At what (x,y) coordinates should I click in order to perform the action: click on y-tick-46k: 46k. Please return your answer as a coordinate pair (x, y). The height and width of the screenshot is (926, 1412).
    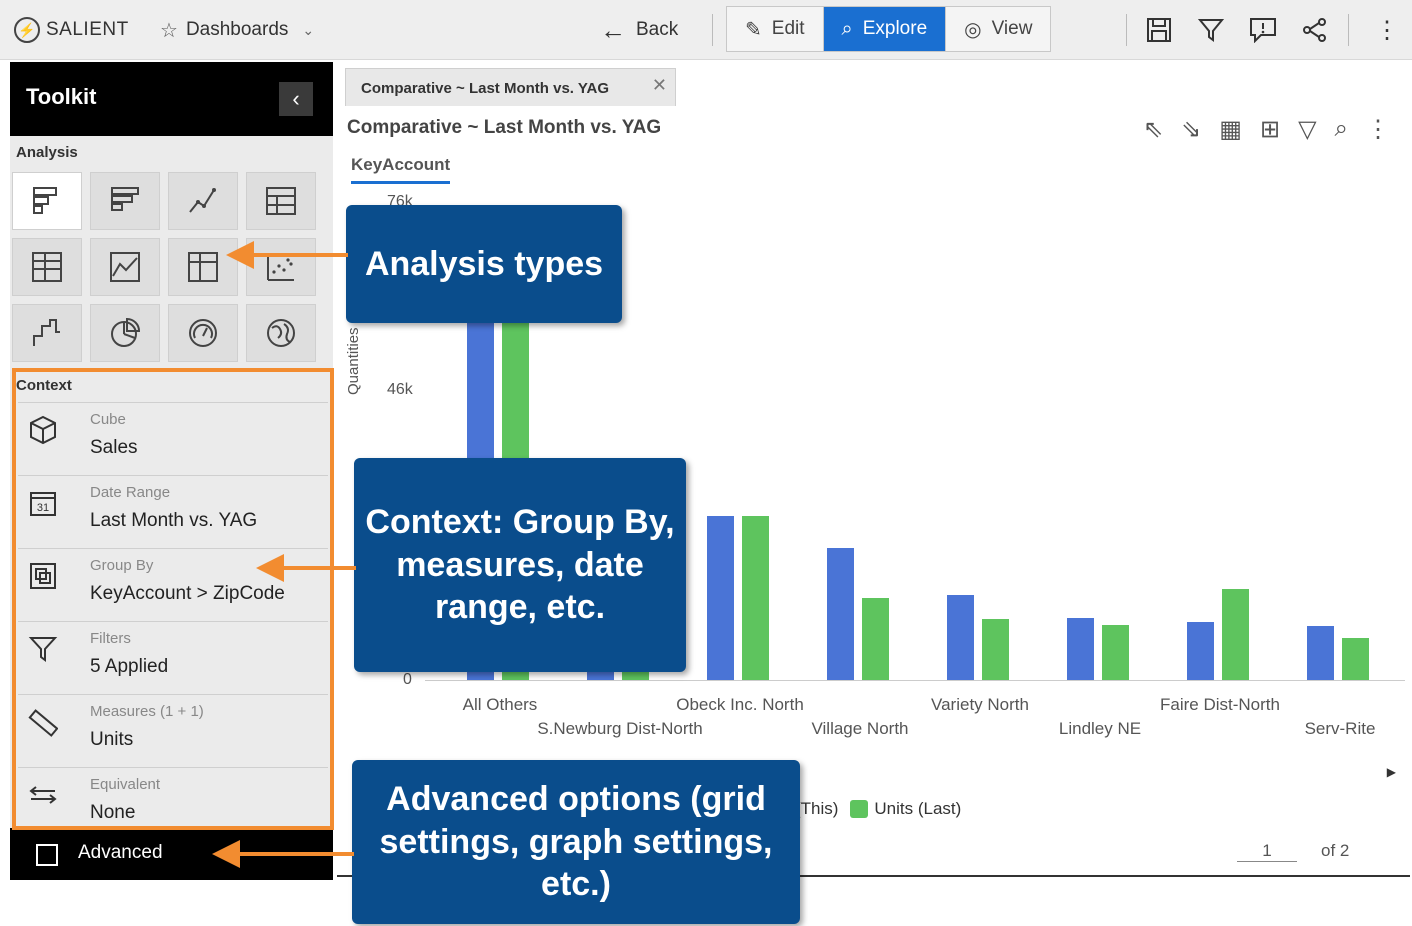
    Looking at the image, I should click on (400, 389).